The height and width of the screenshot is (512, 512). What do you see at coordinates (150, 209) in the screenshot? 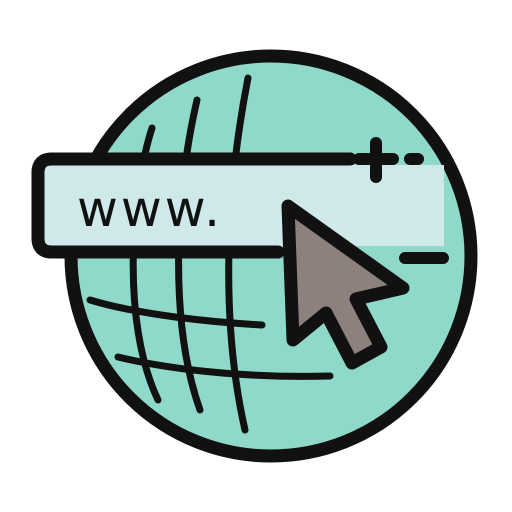
I see `url-text: www.` at bounding box center [150, 209].